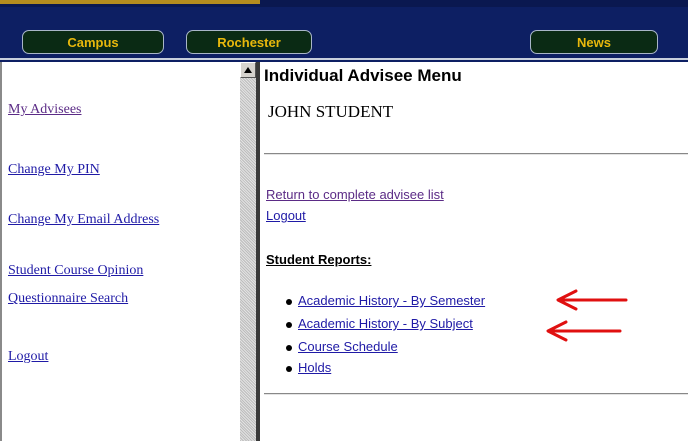 The height and width of the screenshot is (441, 688). I want to click on nav-rochester-button: Rochester, so click(249, 42).